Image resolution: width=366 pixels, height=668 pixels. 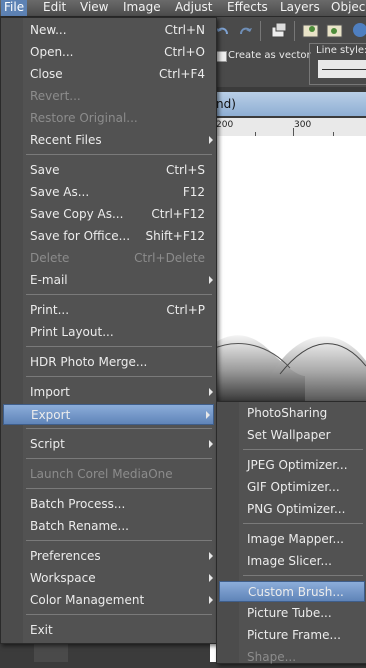 What do you see at coordinates (108, 30) in the screenshot?
I see `menu-item-new: New... Ctrl+N` at bounding box center [108, 30].